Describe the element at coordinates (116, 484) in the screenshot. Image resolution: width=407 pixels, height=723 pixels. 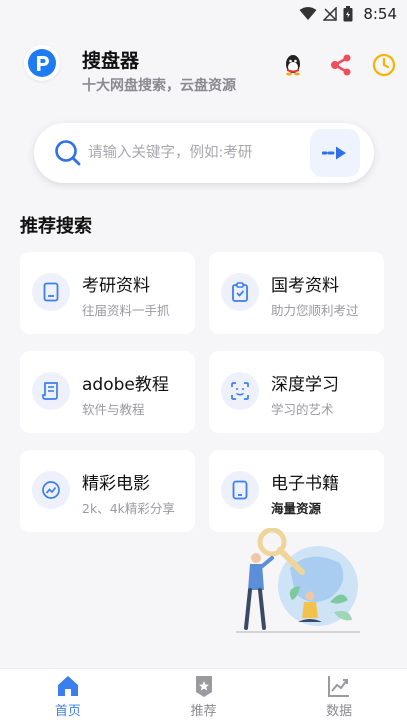
I see `card-title: 精彩电影` at that location.